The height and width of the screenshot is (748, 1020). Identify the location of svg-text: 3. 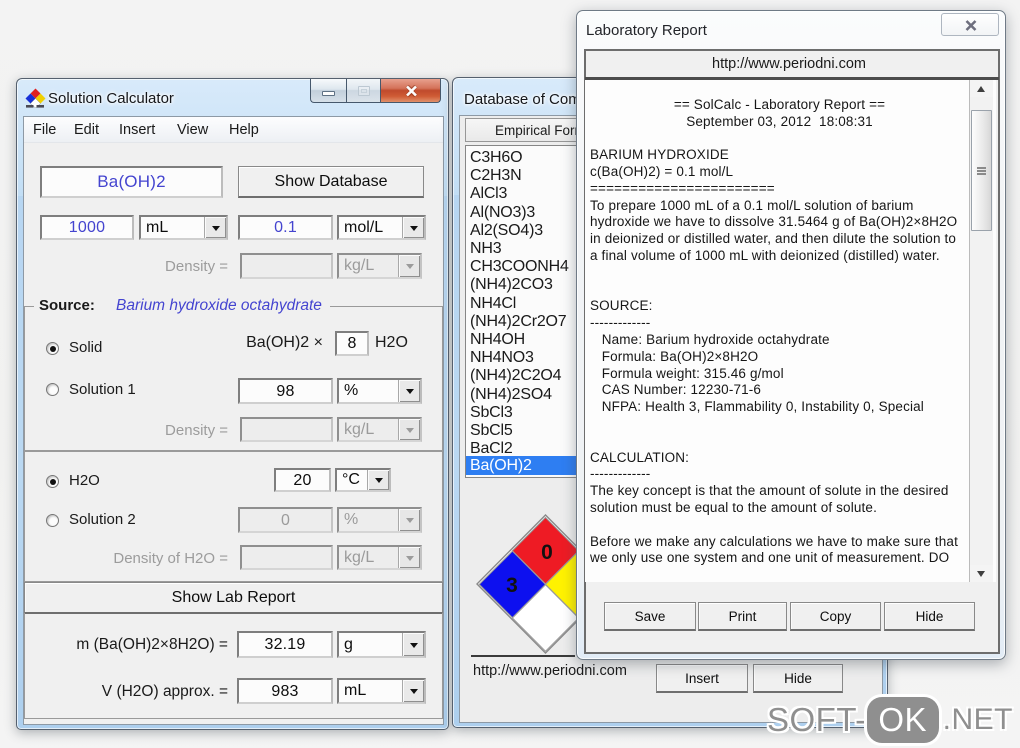
(512, 585).